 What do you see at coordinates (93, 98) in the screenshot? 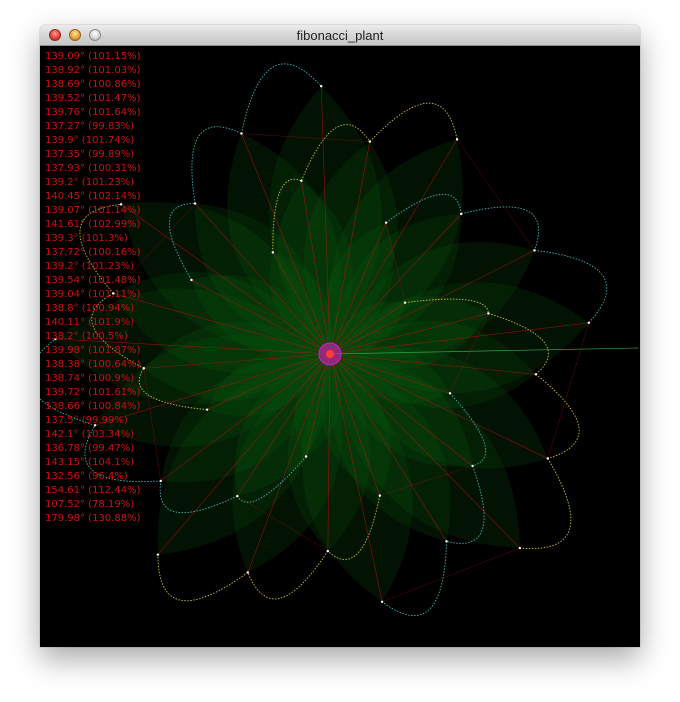
I see `angle-readout-line: 139.52° (101.47%)` at bounding box center [93, 98].